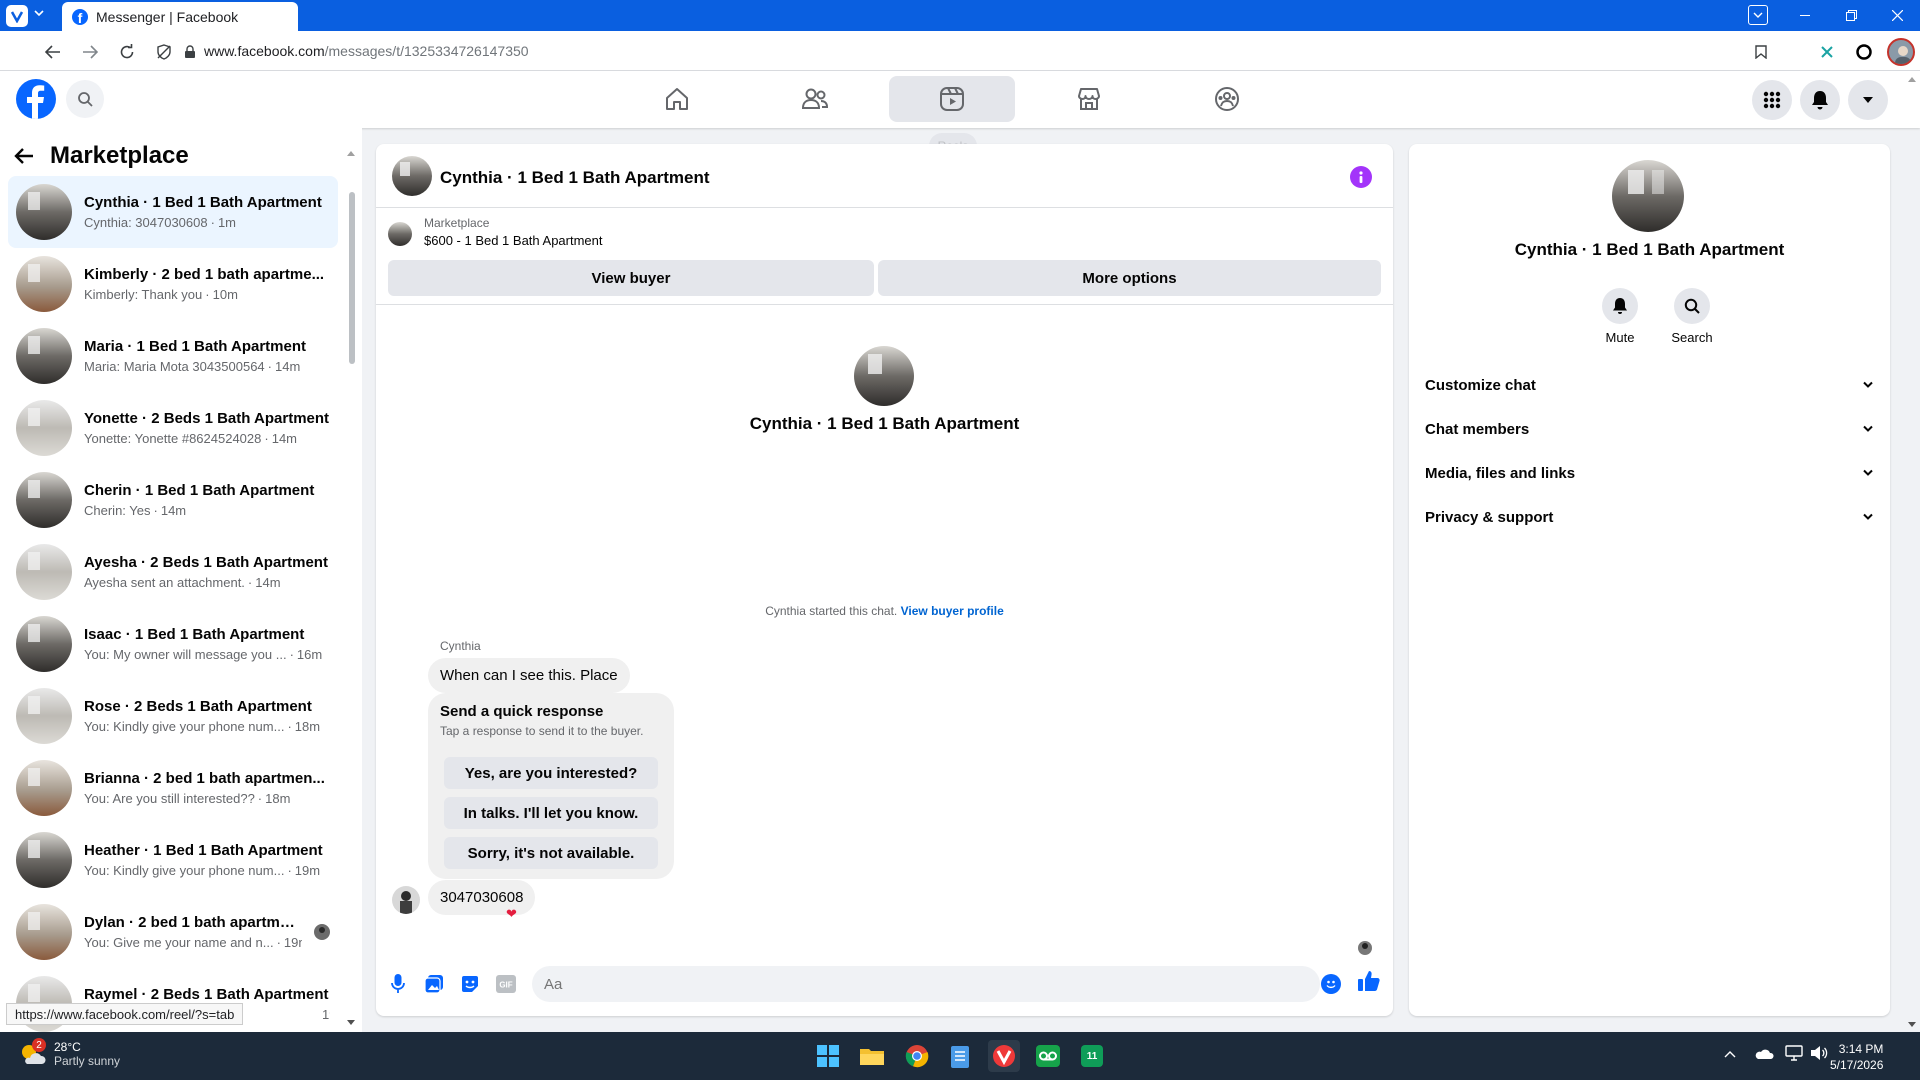  I want to click on chat-avatar, so click(412, 176).